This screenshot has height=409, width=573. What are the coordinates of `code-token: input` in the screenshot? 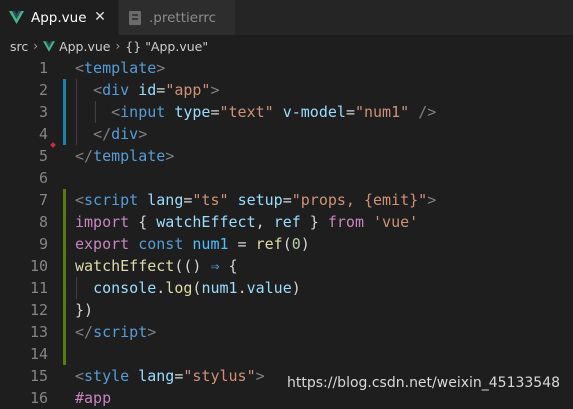 It's located at (143, 112).